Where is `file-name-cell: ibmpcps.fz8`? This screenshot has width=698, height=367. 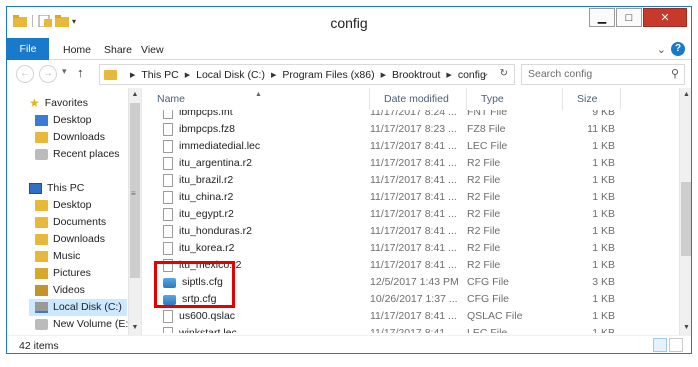
file-name-cell: ibmpcps.fz8 is located at coordinates (260, 129).